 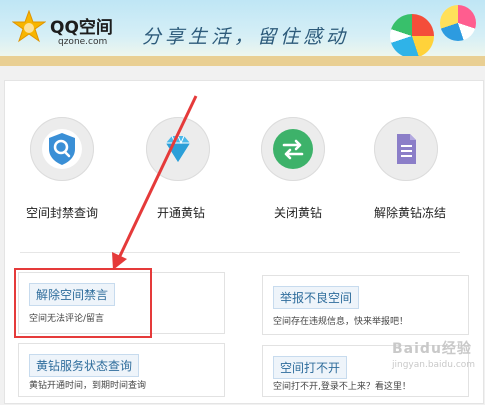 I want to click on baidu-watermark-url: jingyan.baidu.com, so click(x=434, y=365).